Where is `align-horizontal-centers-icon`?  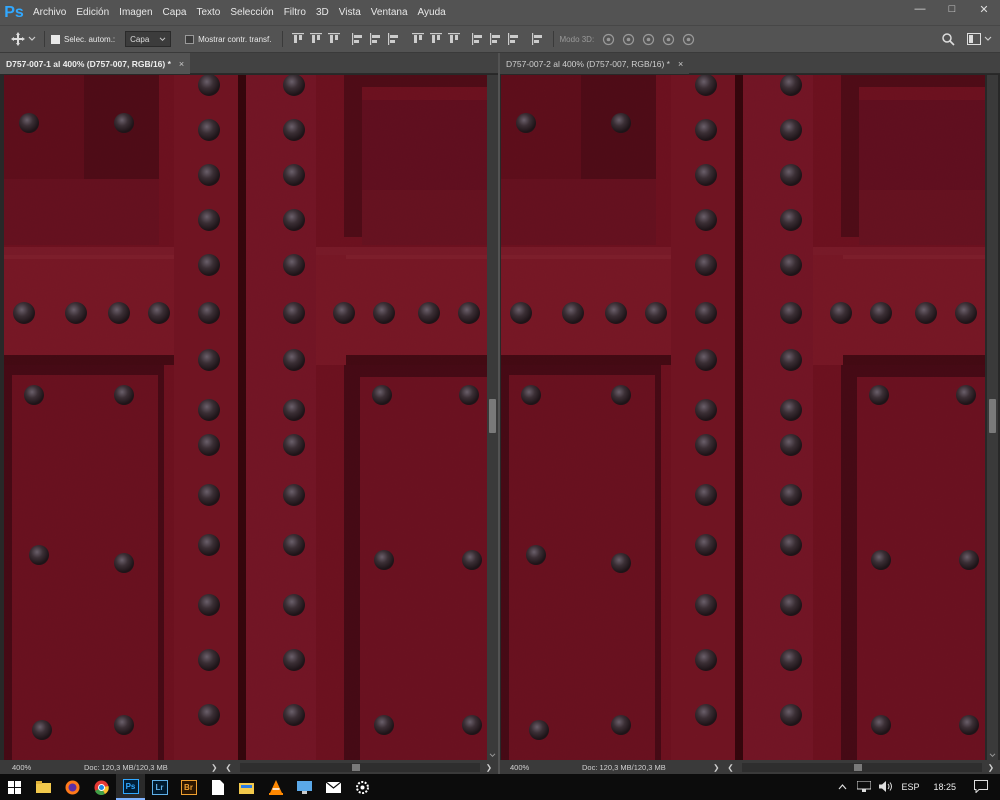 align-horizontal-centers-icon is located at coordinates (376, 39).